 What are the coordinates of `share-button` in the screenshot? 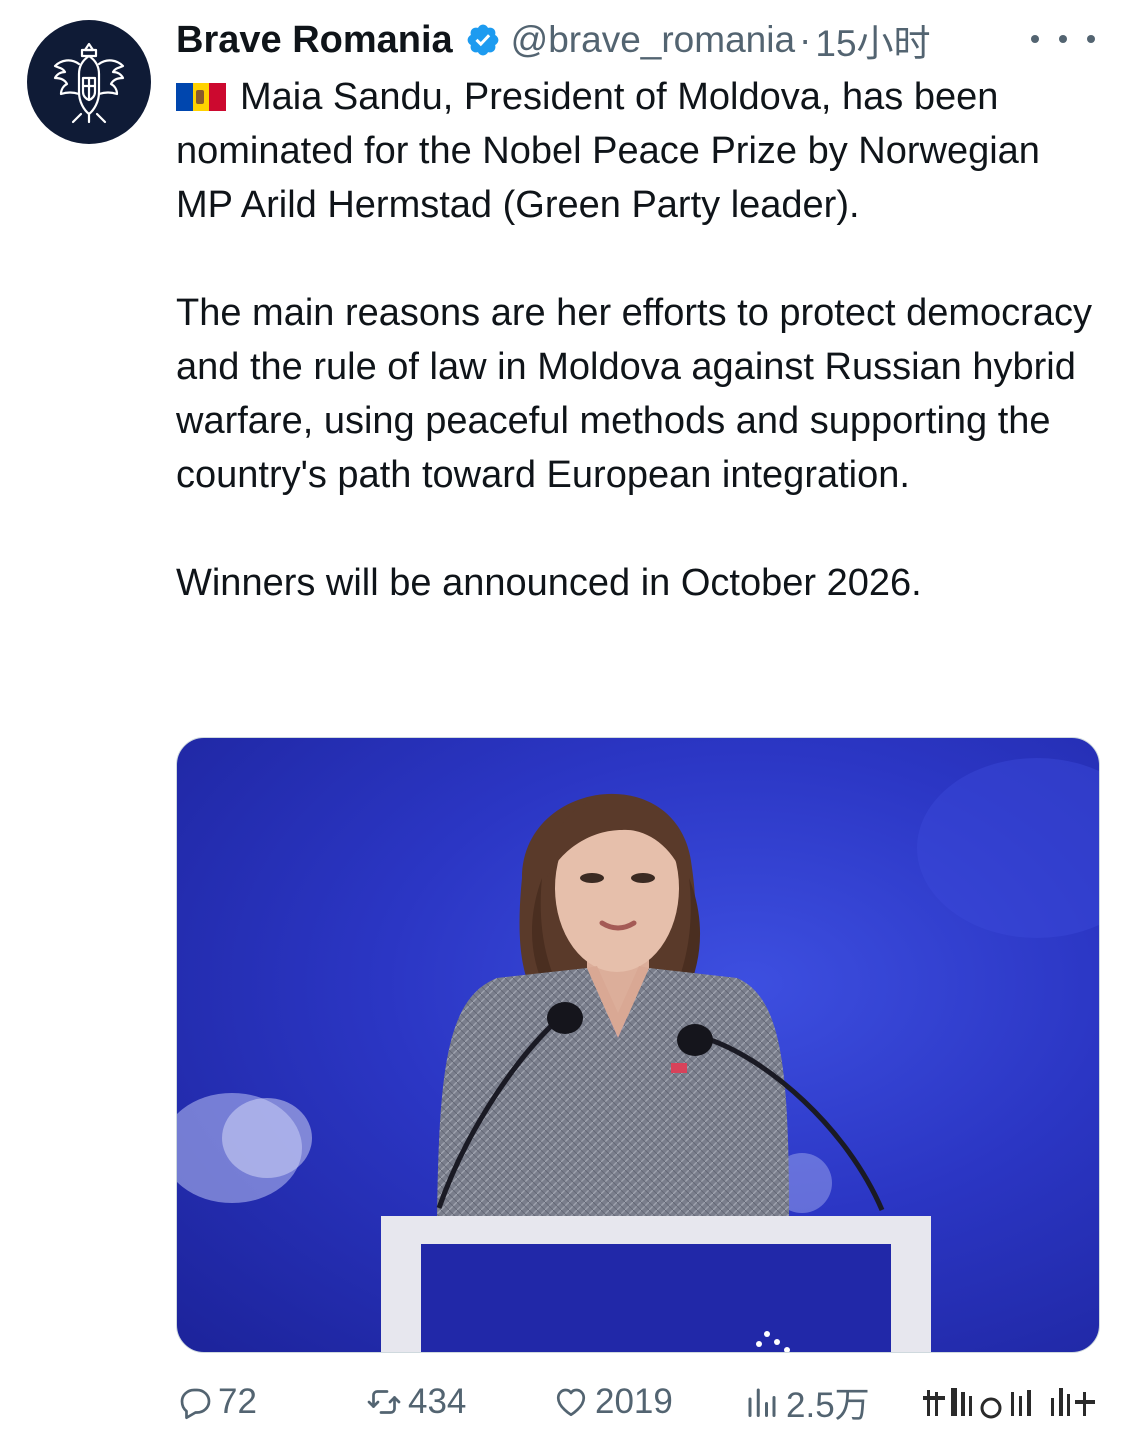 It's located at (1011, 1402).